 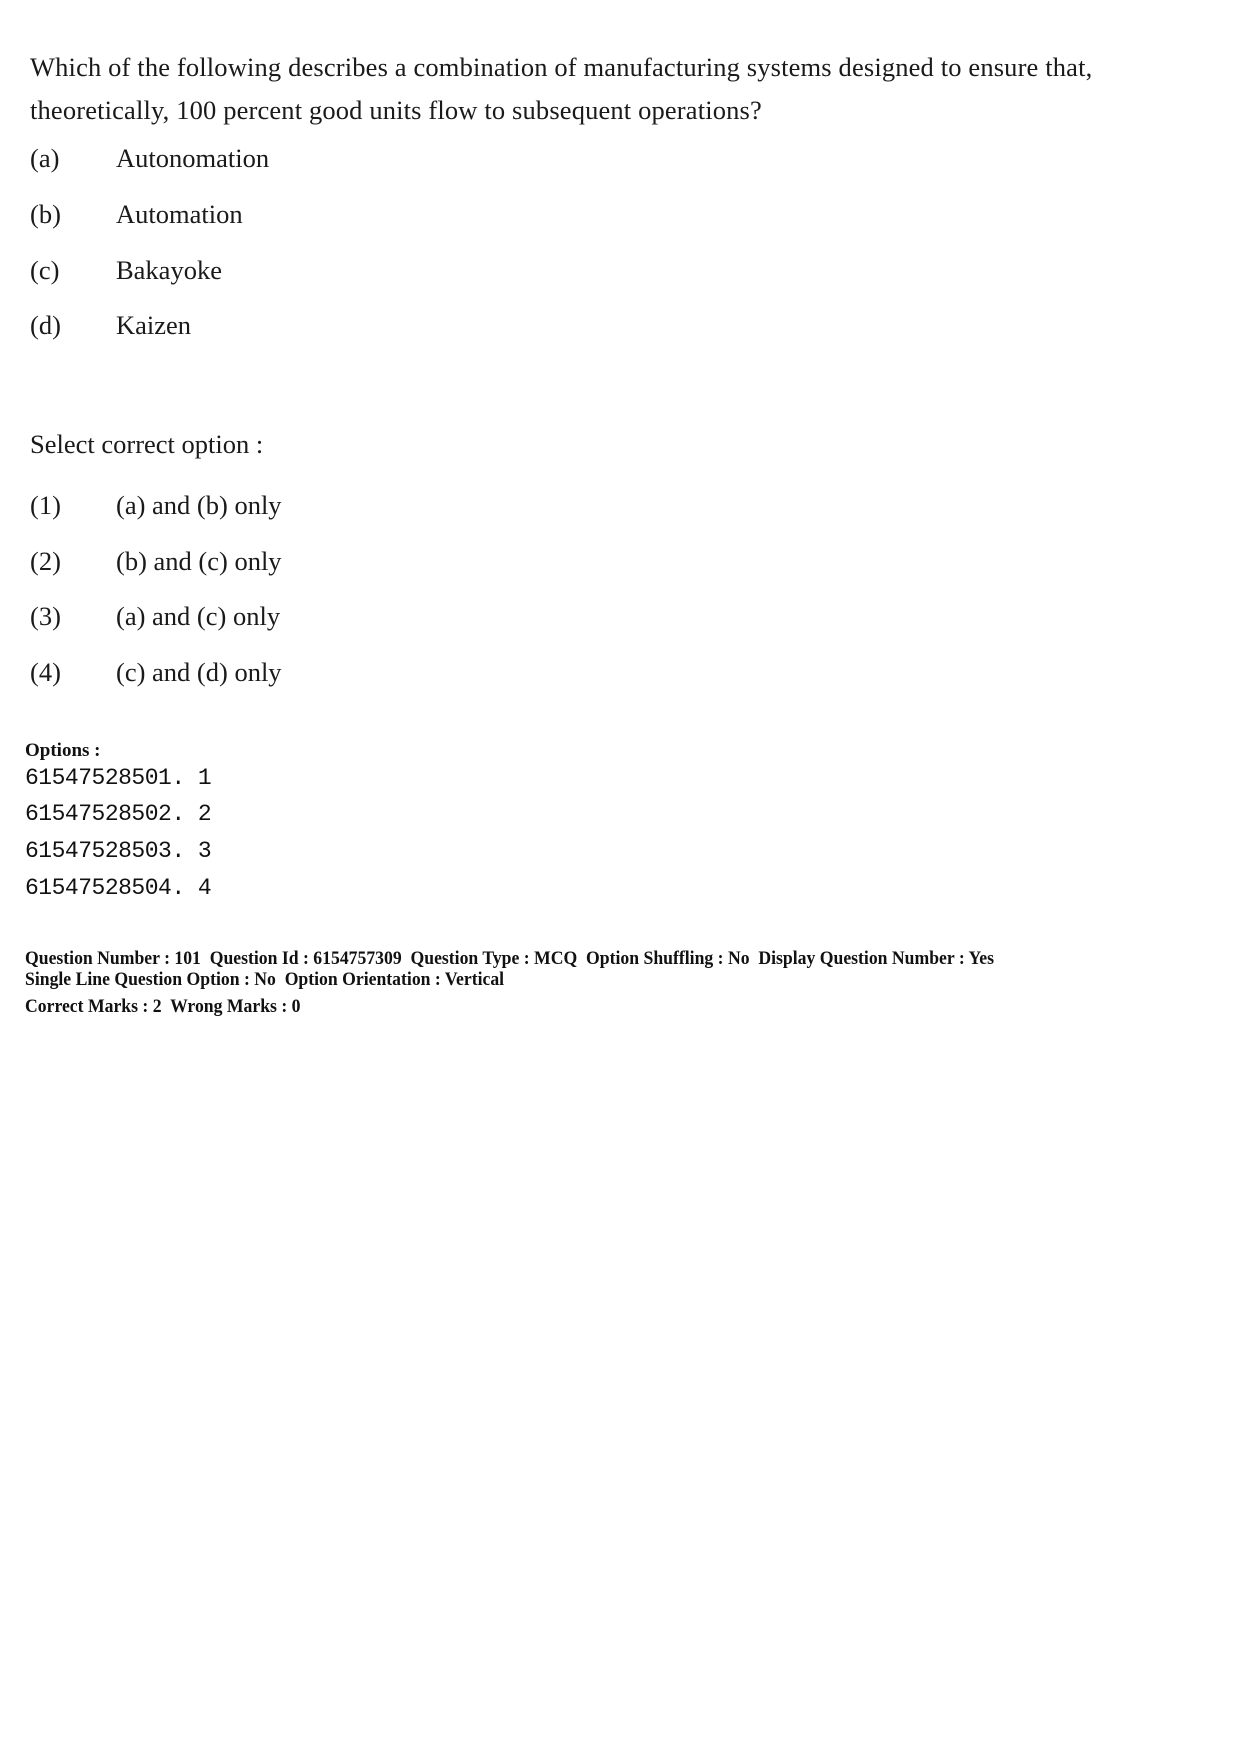 What do you see at coordinates (45, 270) in the screenshot?
I see `statement-label: (c)` at bounding box center [45, 270].